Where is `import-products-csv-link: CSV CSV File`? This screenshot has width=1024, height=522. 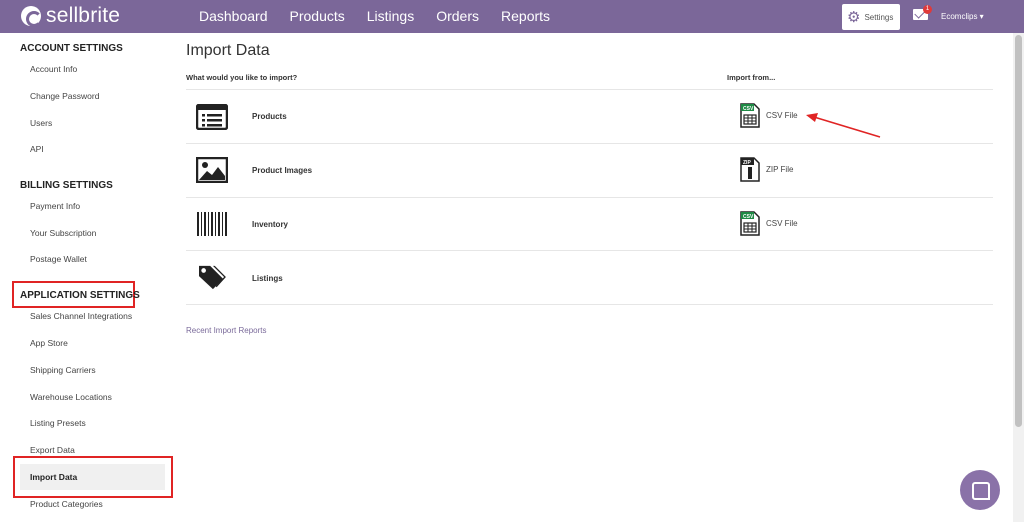
import-products-csv-link: CSV CSV File is located at coordinates (769, 115).